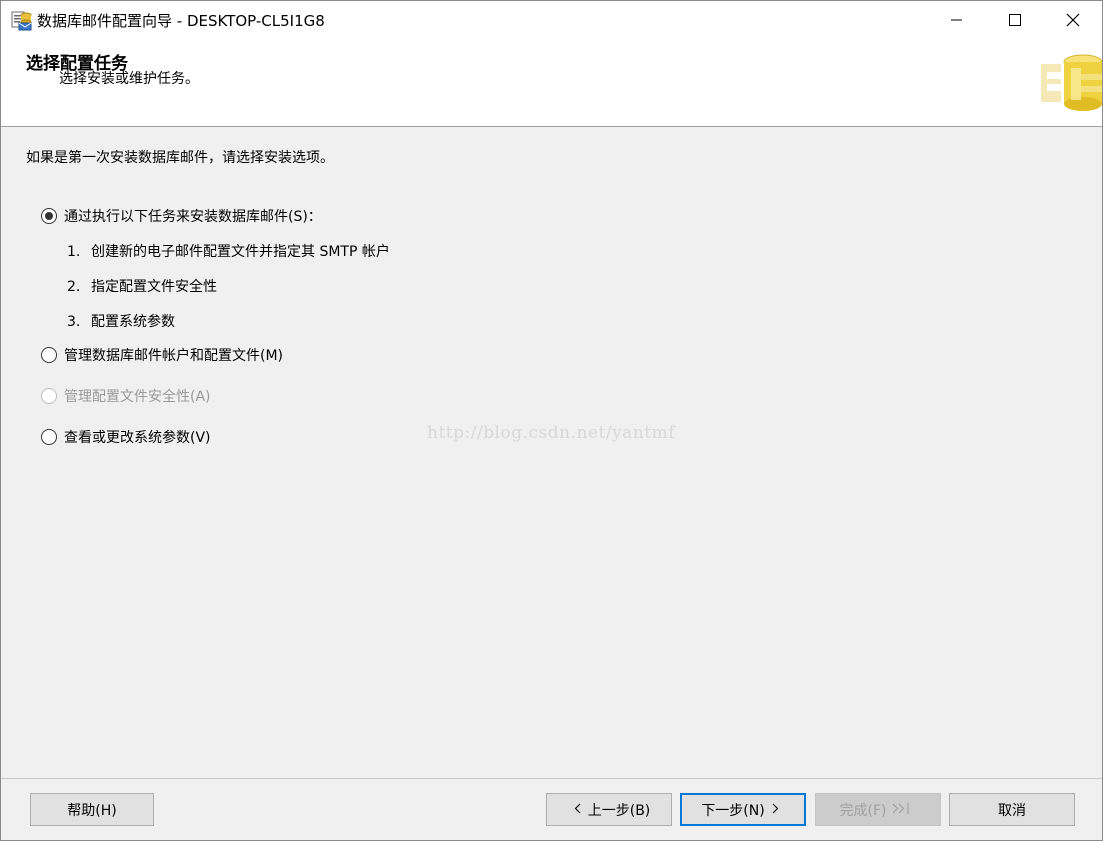 The width and height of the screenshot is (1103, 841). I want to click on radio-install-option: 通过执行以下任务来安装数据库邮件(S)：, so click(181, 216).